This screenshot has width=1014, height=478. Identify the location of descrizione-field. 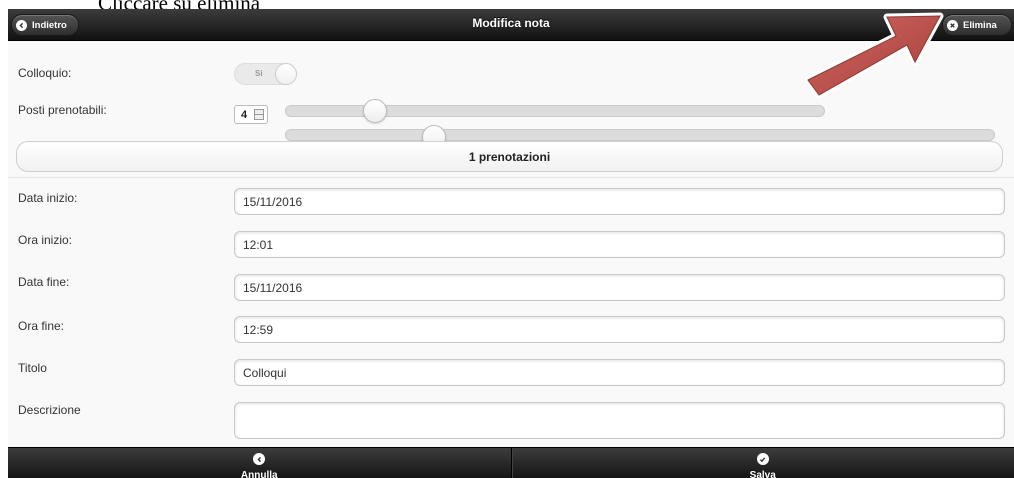
(619, 420).